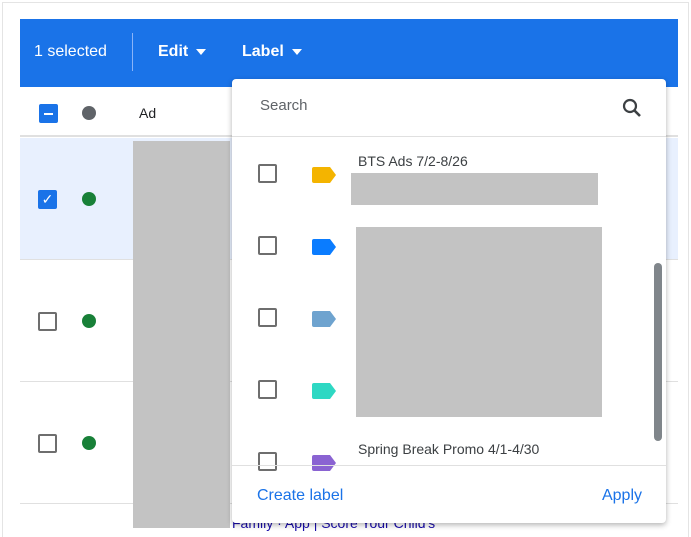 The height and width of the screenshot is (537, 691). What do you see at coordinates (263, 51) in the screenshot?
I see `label-label: Label` at bounding box center [263, 51].